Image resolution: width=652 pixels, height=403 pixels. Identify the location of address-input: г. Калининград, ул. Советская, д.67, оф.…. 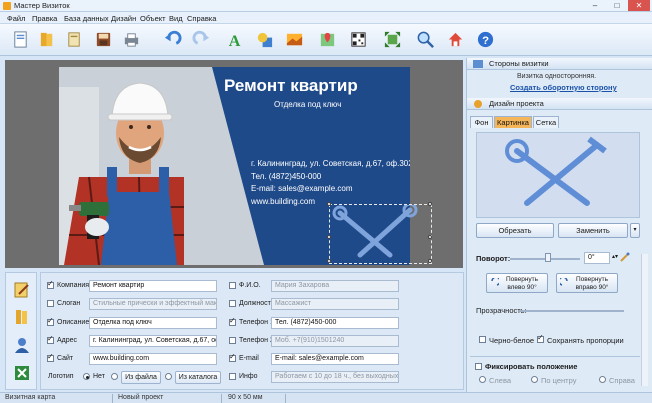
(153, 341).